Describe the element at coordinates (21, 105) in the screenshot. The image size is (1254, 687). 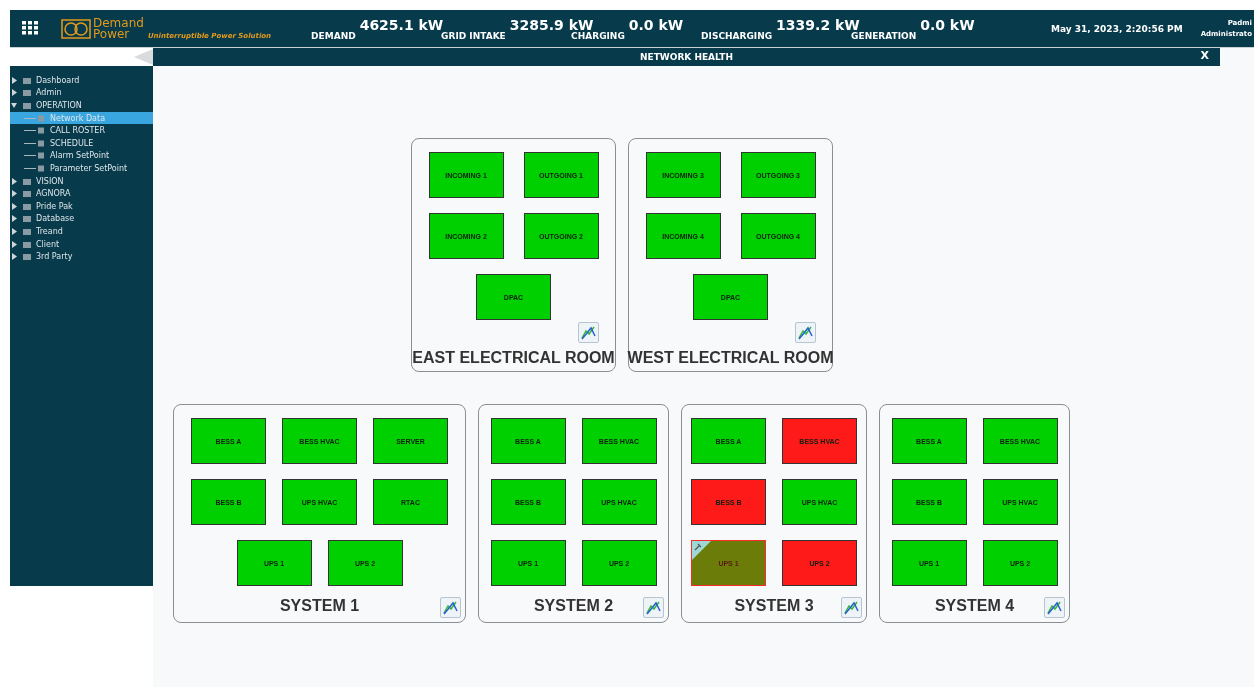
I see `expanded-folder-icon` at that location.